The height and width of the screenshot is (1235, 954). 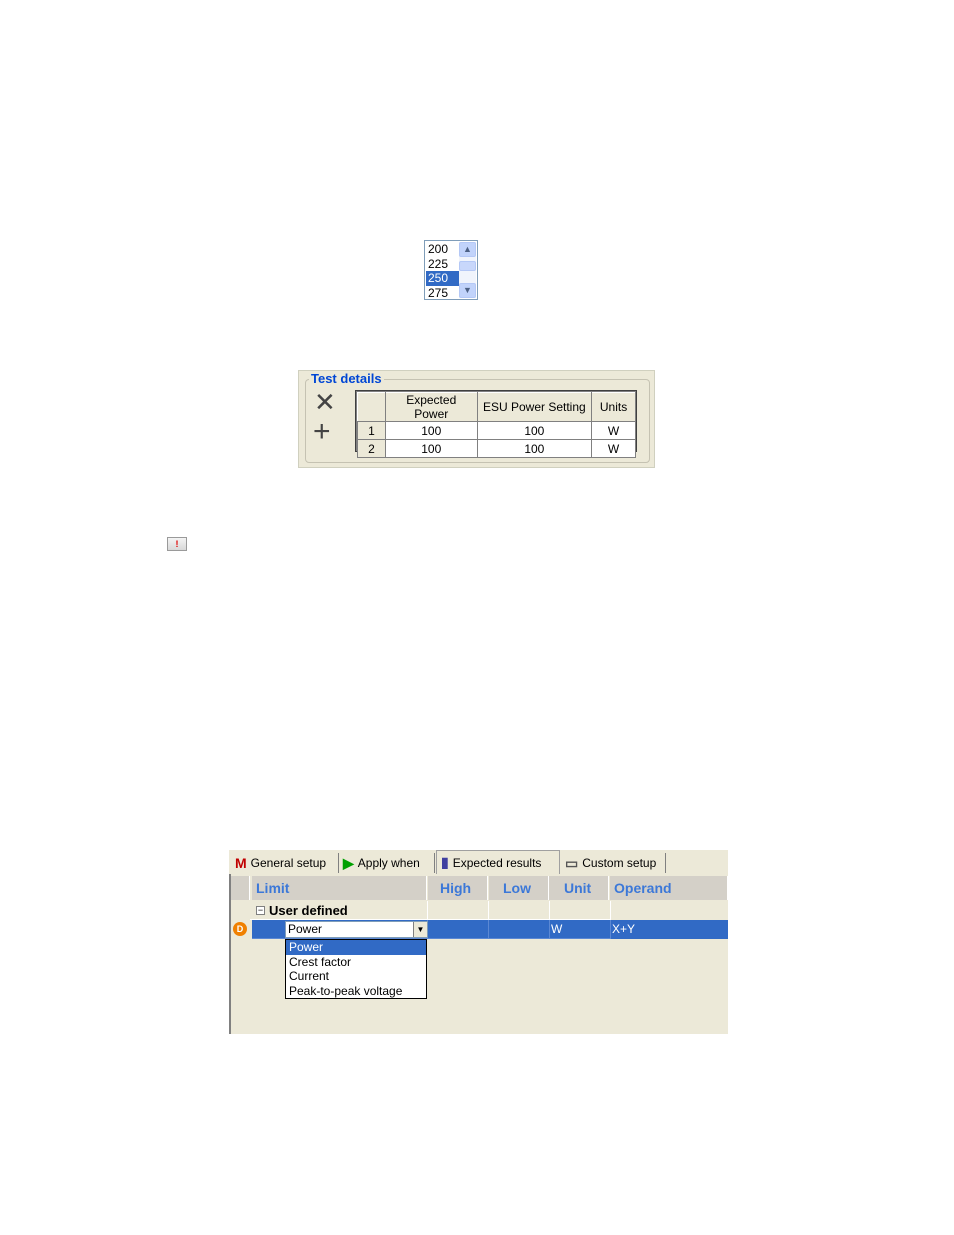 I want to click on listbox-items: 200 225 250 275, so click(x=443, y=271).